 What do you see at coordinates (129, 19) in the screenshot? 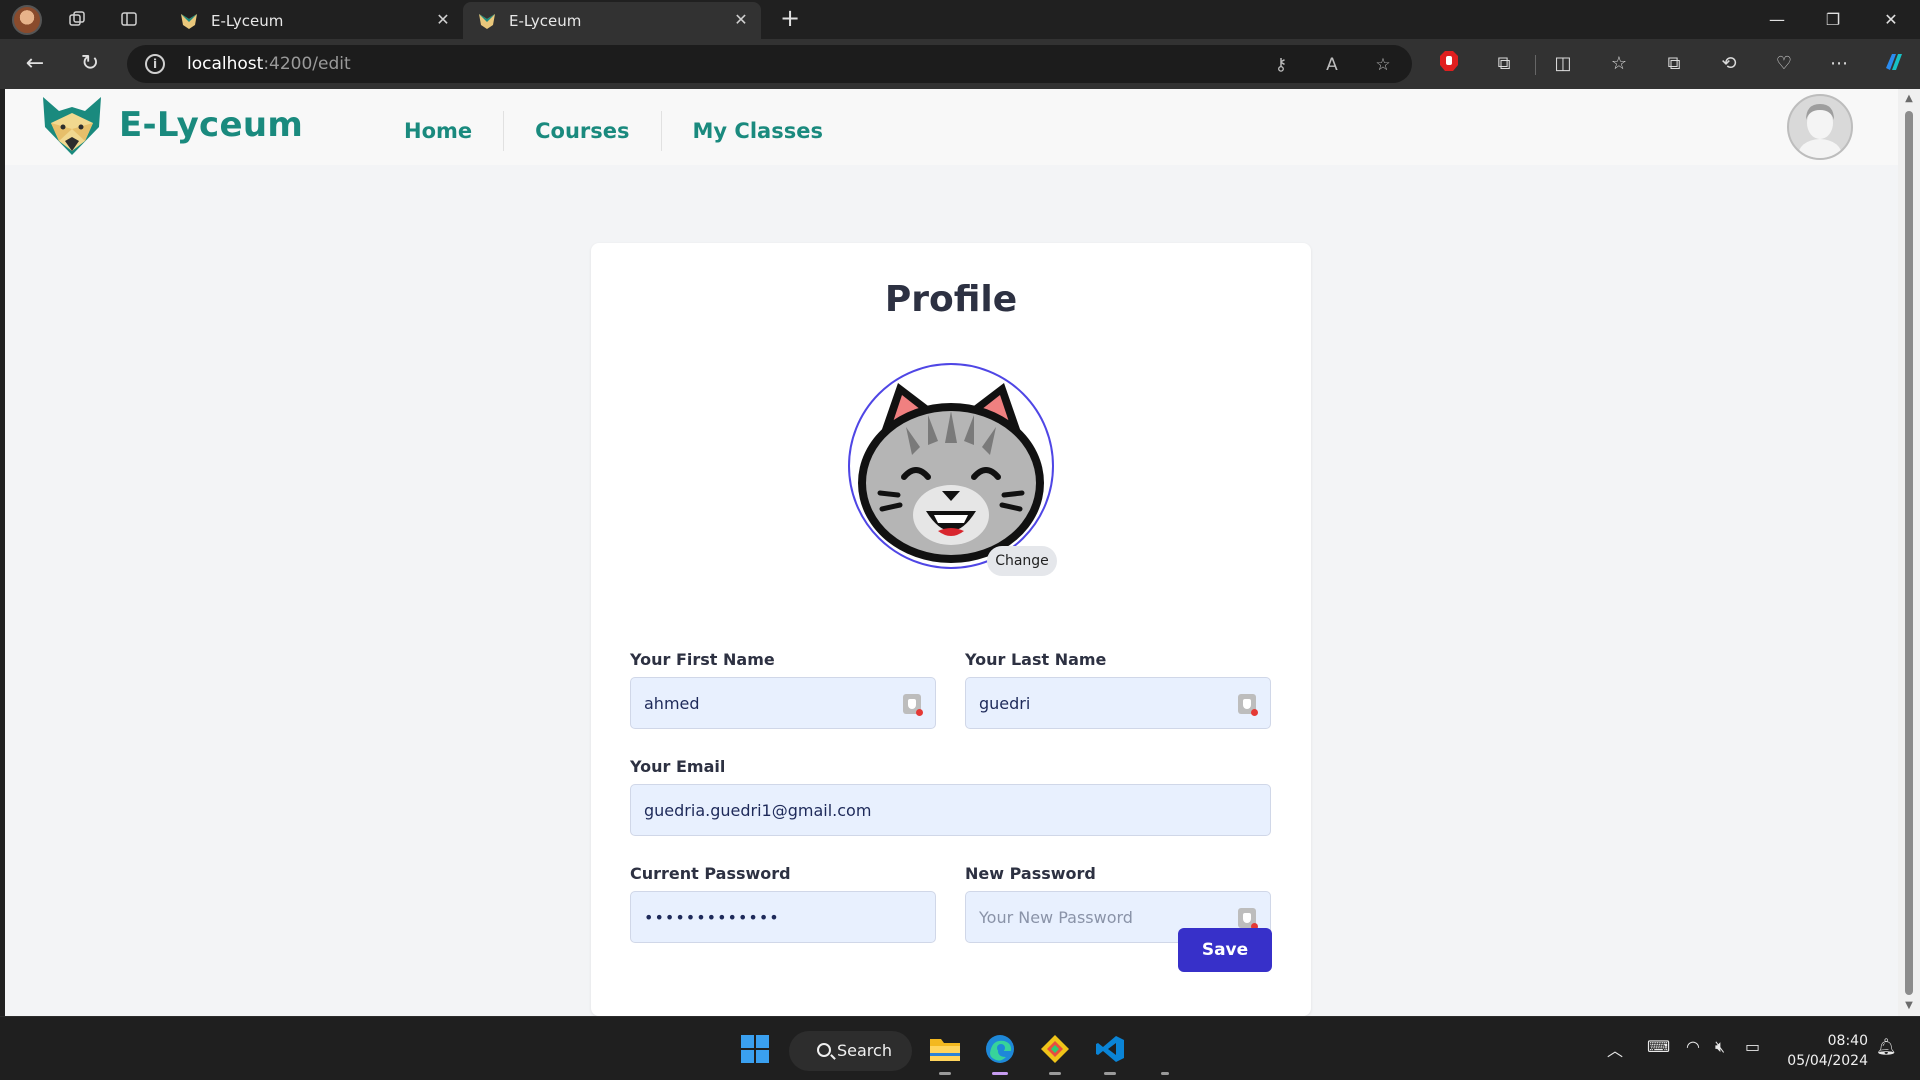
I see `vertical-tabs-icon` at bounding box center [129, 19].